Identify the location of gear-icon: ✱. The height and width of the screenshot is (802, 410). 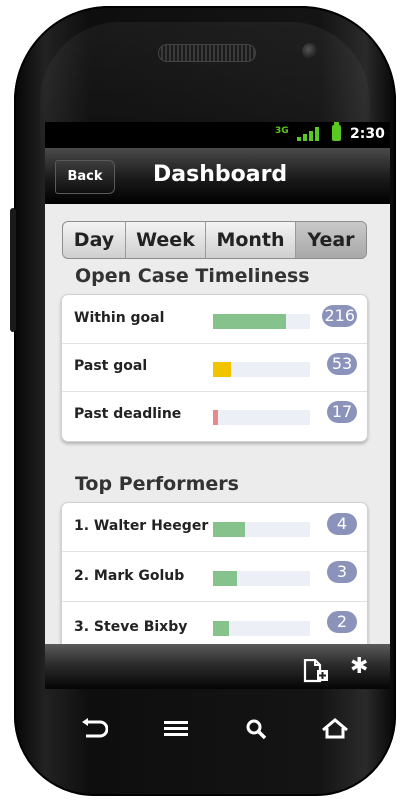
(359, 667).